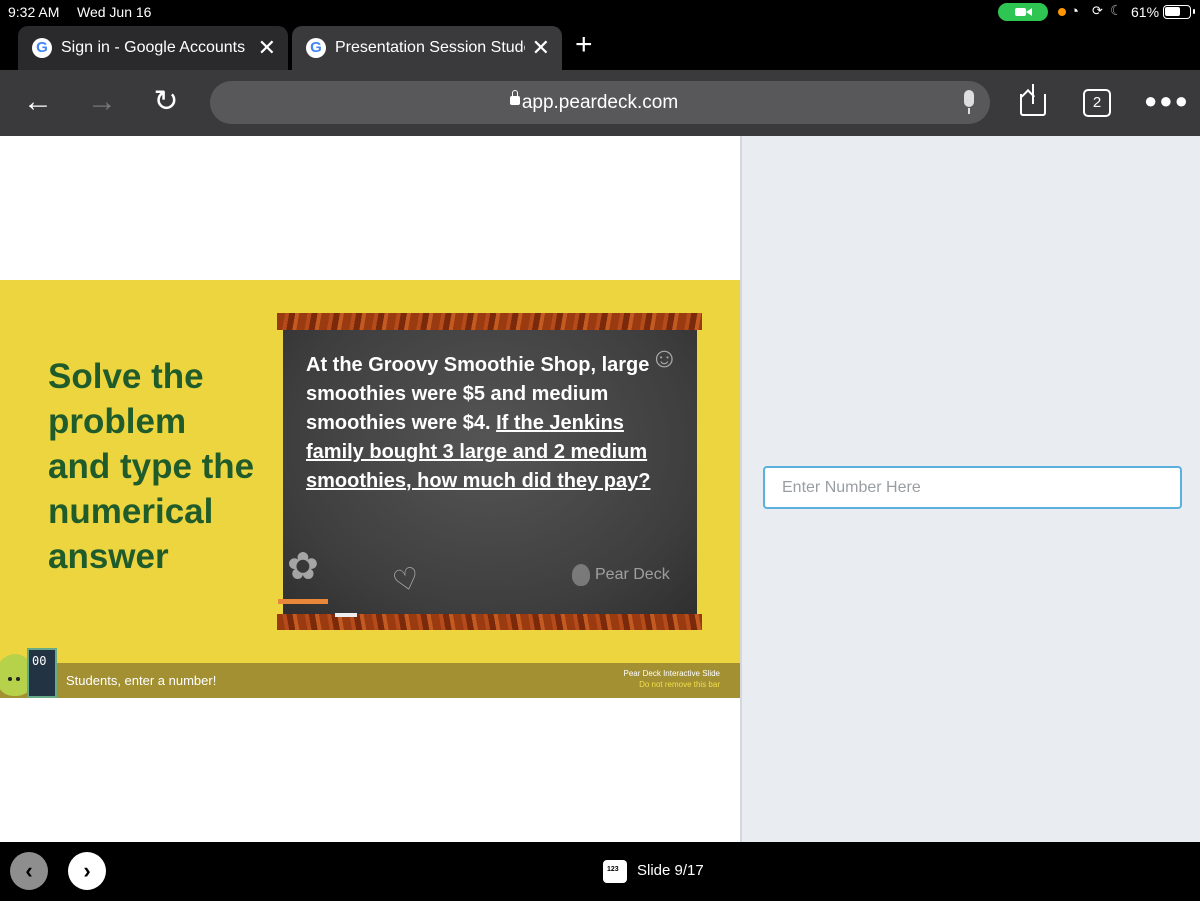  Describe the element at coordinates (29, 871) in the screenshot. I see `chevron-left-icon: ‹` at that location.